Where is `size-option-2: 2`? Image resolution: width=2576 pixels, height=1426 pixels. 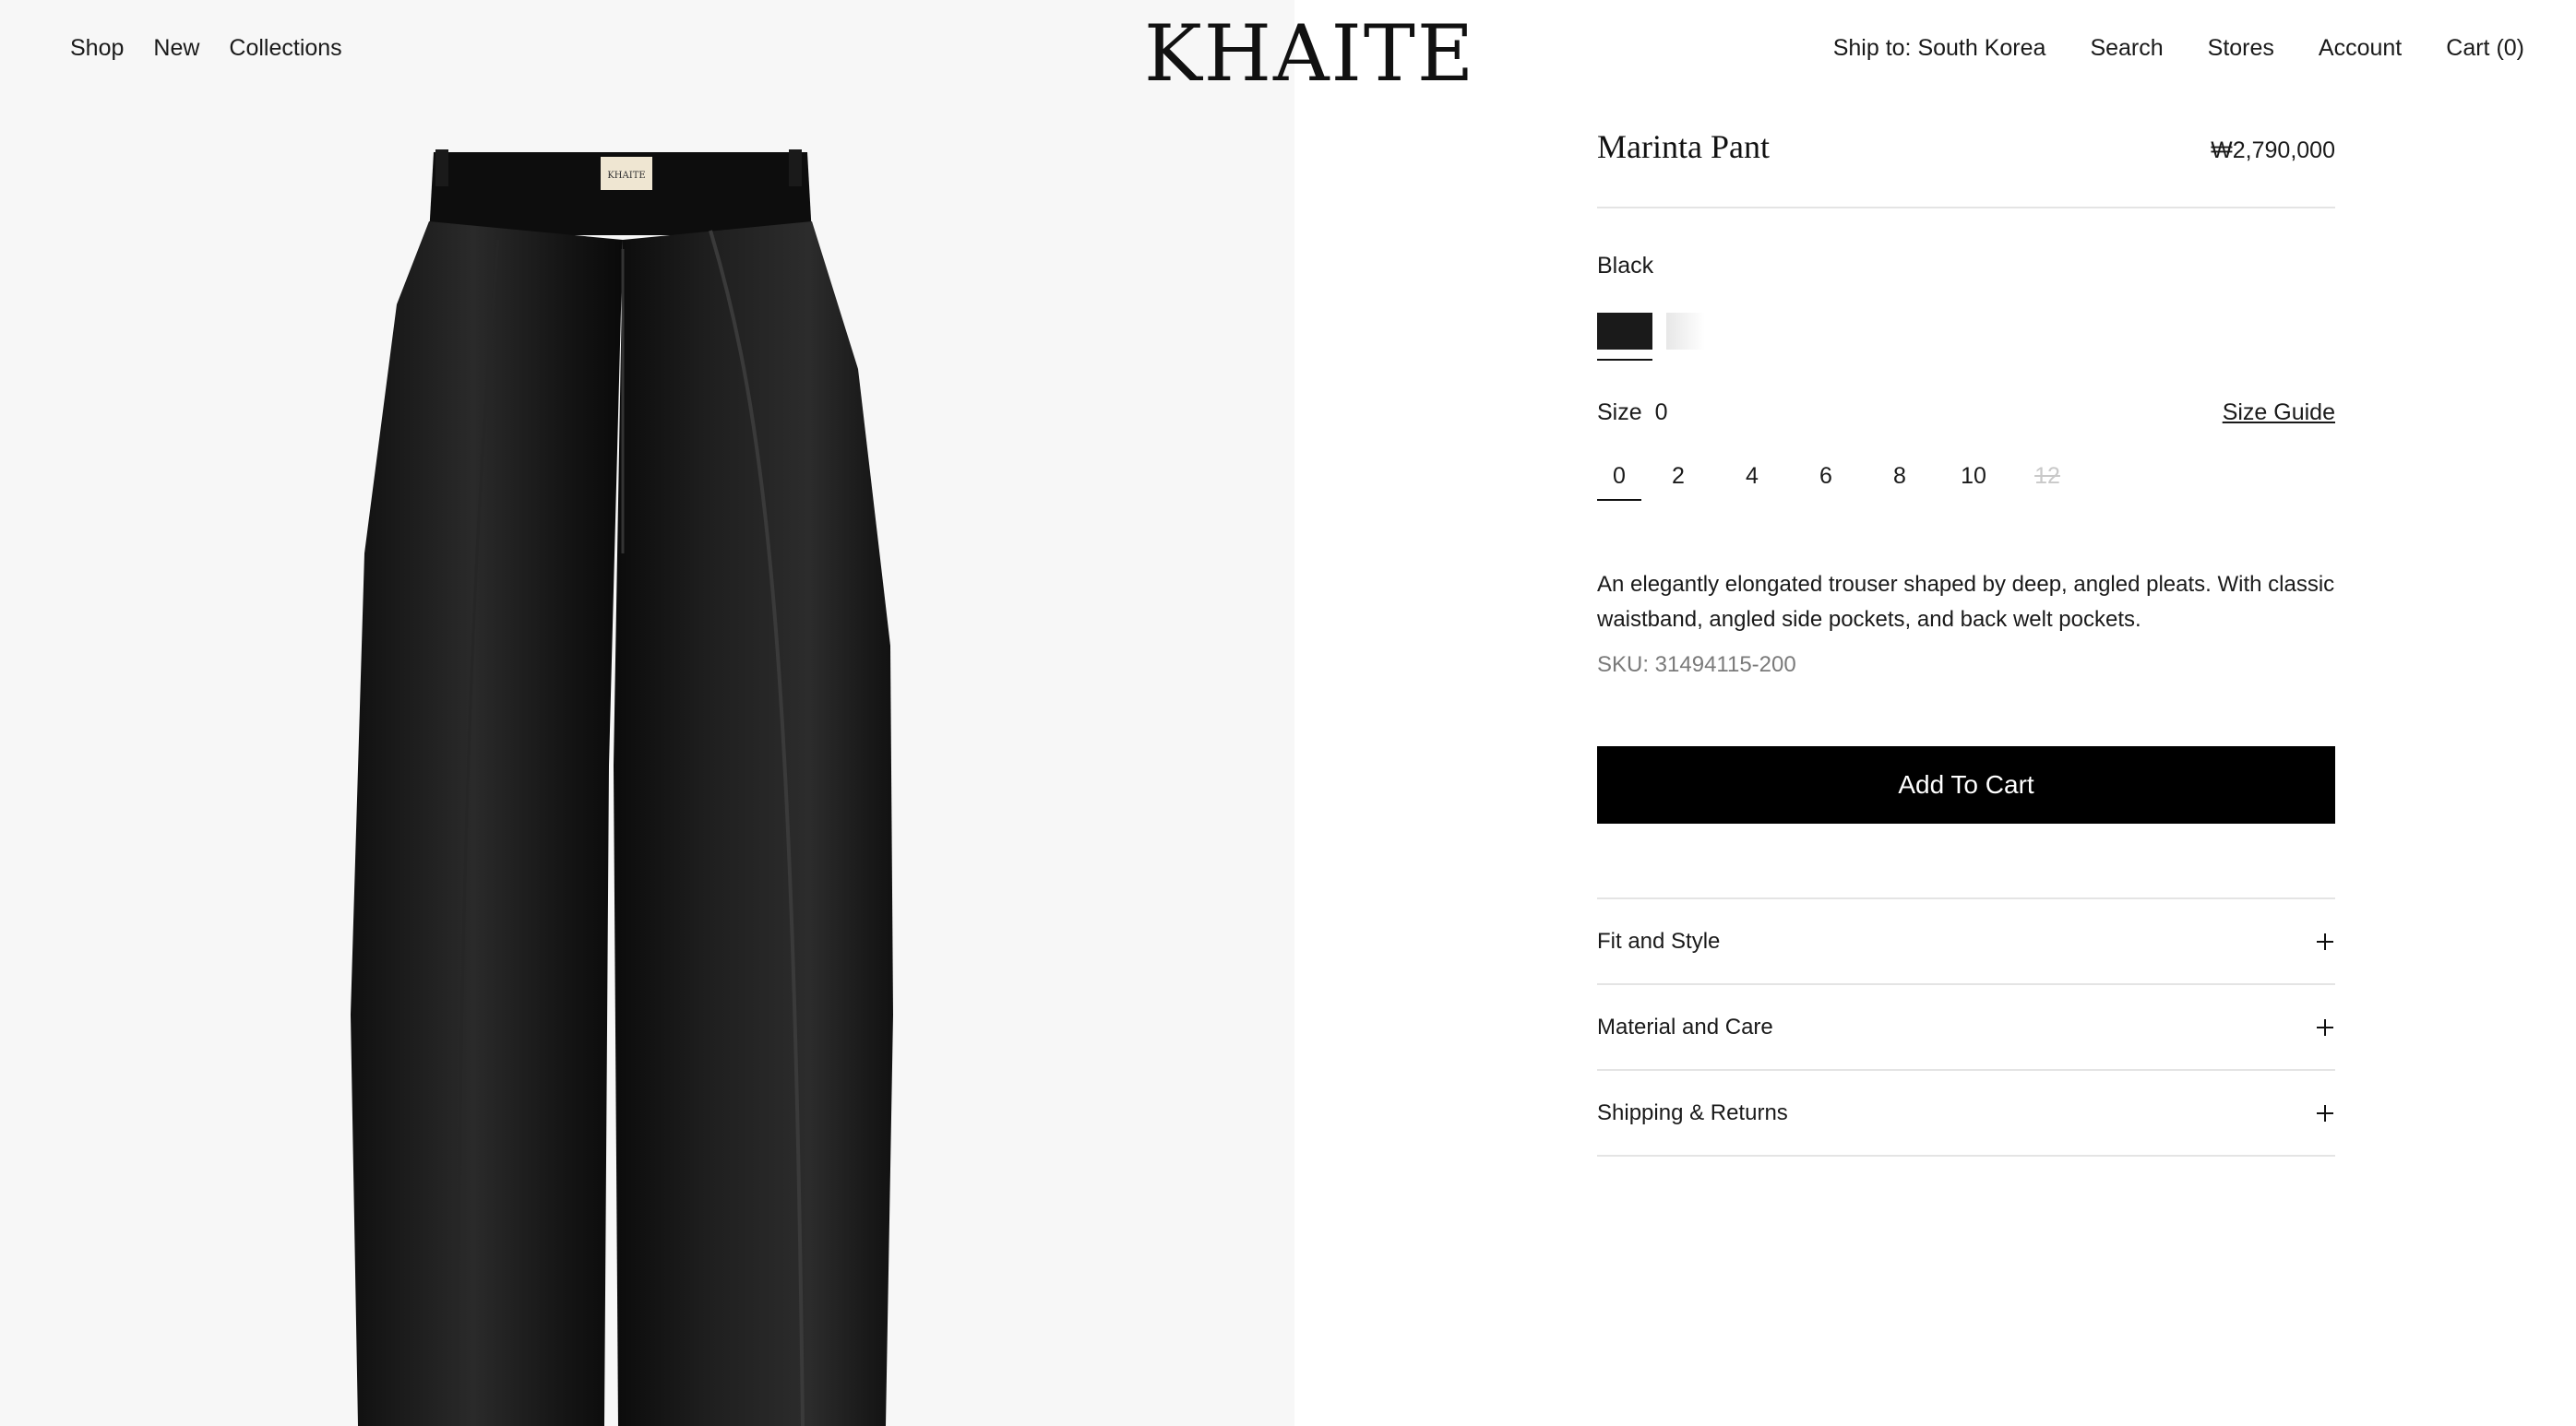 size-option-2: 2 is located at coordinates (1678, 482).